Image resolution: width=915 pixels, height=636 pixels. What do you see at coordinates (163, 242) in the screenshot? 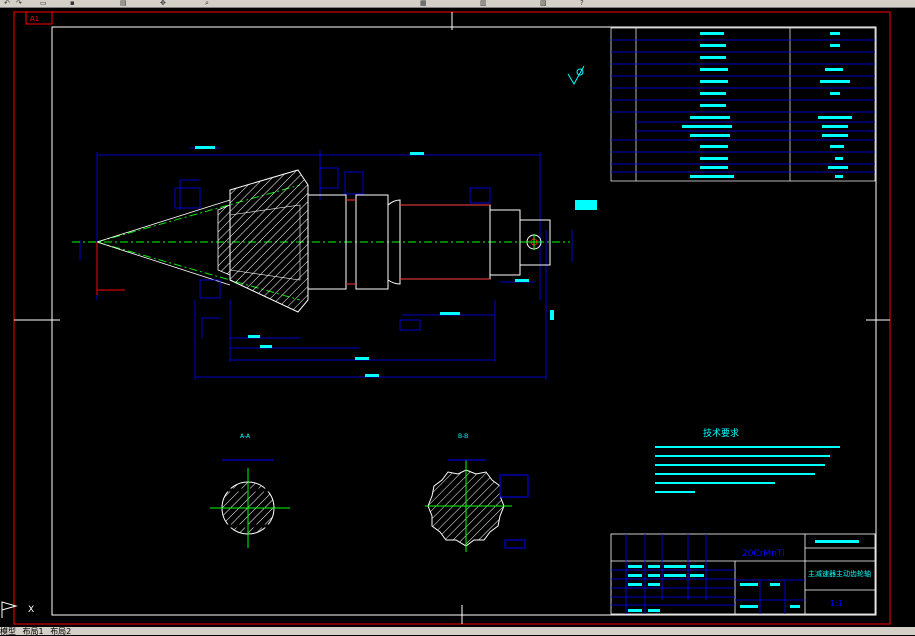
I see `cone-tip-lines` at bounding box center [163, 242].